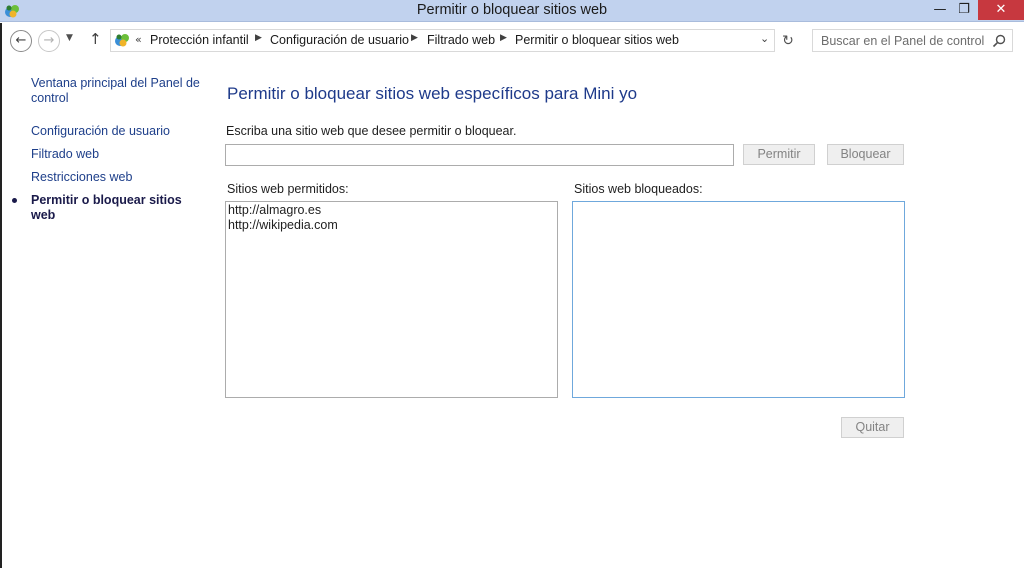 This screenshot has width=1024, height=568. What do you see at coordinates (461, 40) in the screenshot?
I see `breadcrumb-item: Filtrado web` at bounding box center [461, 40].